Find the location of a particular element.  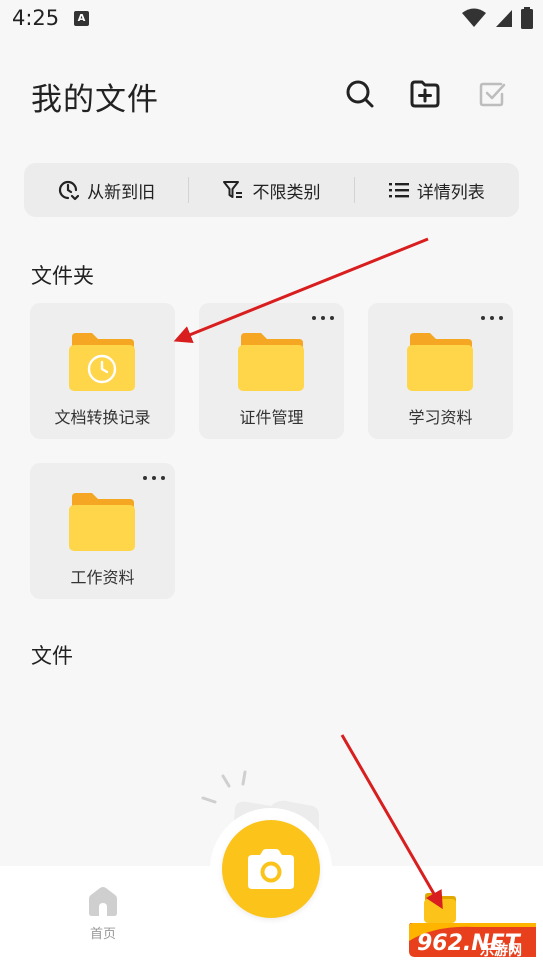

nav-home-label: 首页 is located at coordinates (102, 934).